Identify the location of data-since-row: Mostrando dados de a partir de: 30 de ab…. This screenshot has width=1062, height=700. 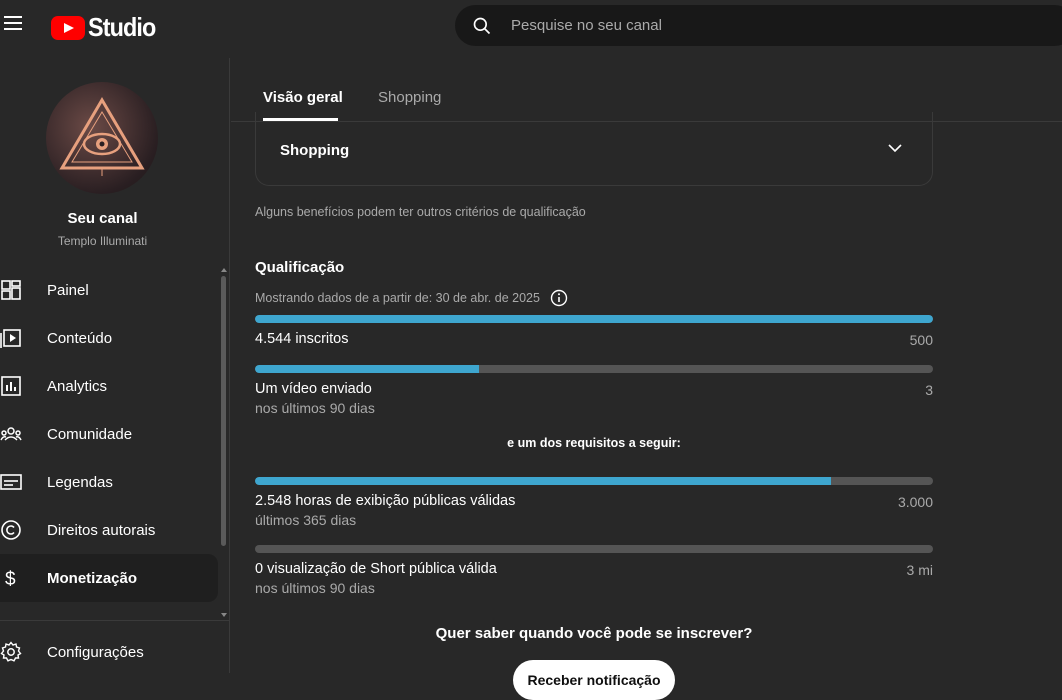
(411, 298).